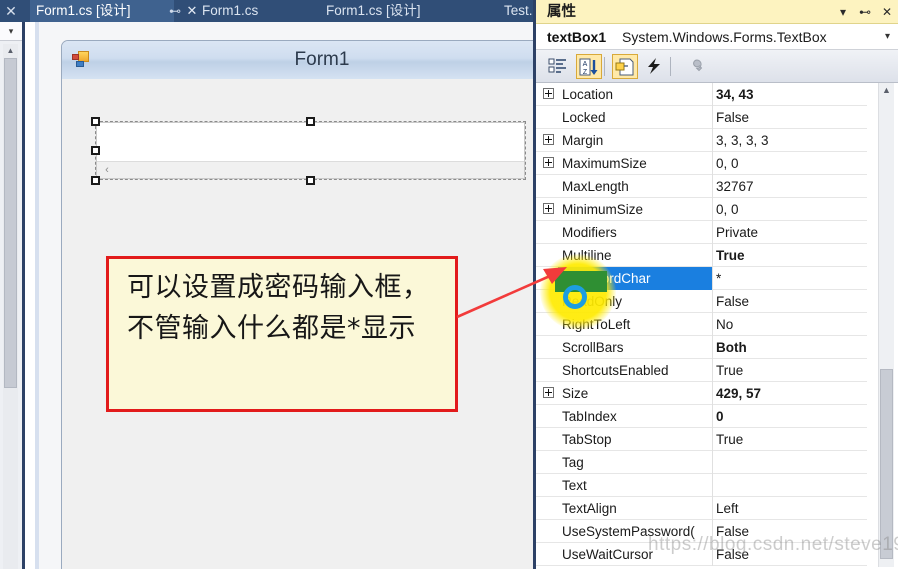  What do you see at coordinates (102, 11) in the screenshot?
I see `editor-tab-0: Form1.cs [设计]` at bounding box center [102, 11].